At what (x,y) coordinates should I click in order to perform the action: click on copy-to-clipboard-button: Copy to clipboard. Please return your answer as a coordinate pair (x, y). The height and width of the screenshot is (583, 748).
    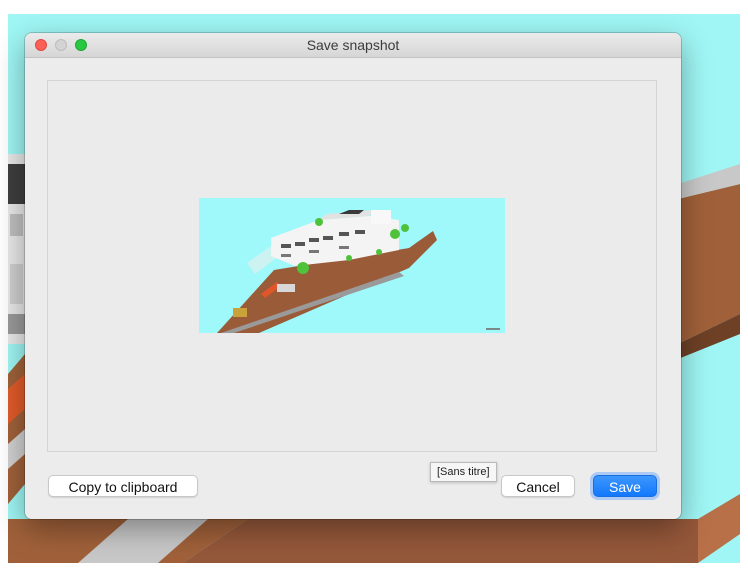
    Looking at the image, I should click on (123, 486).